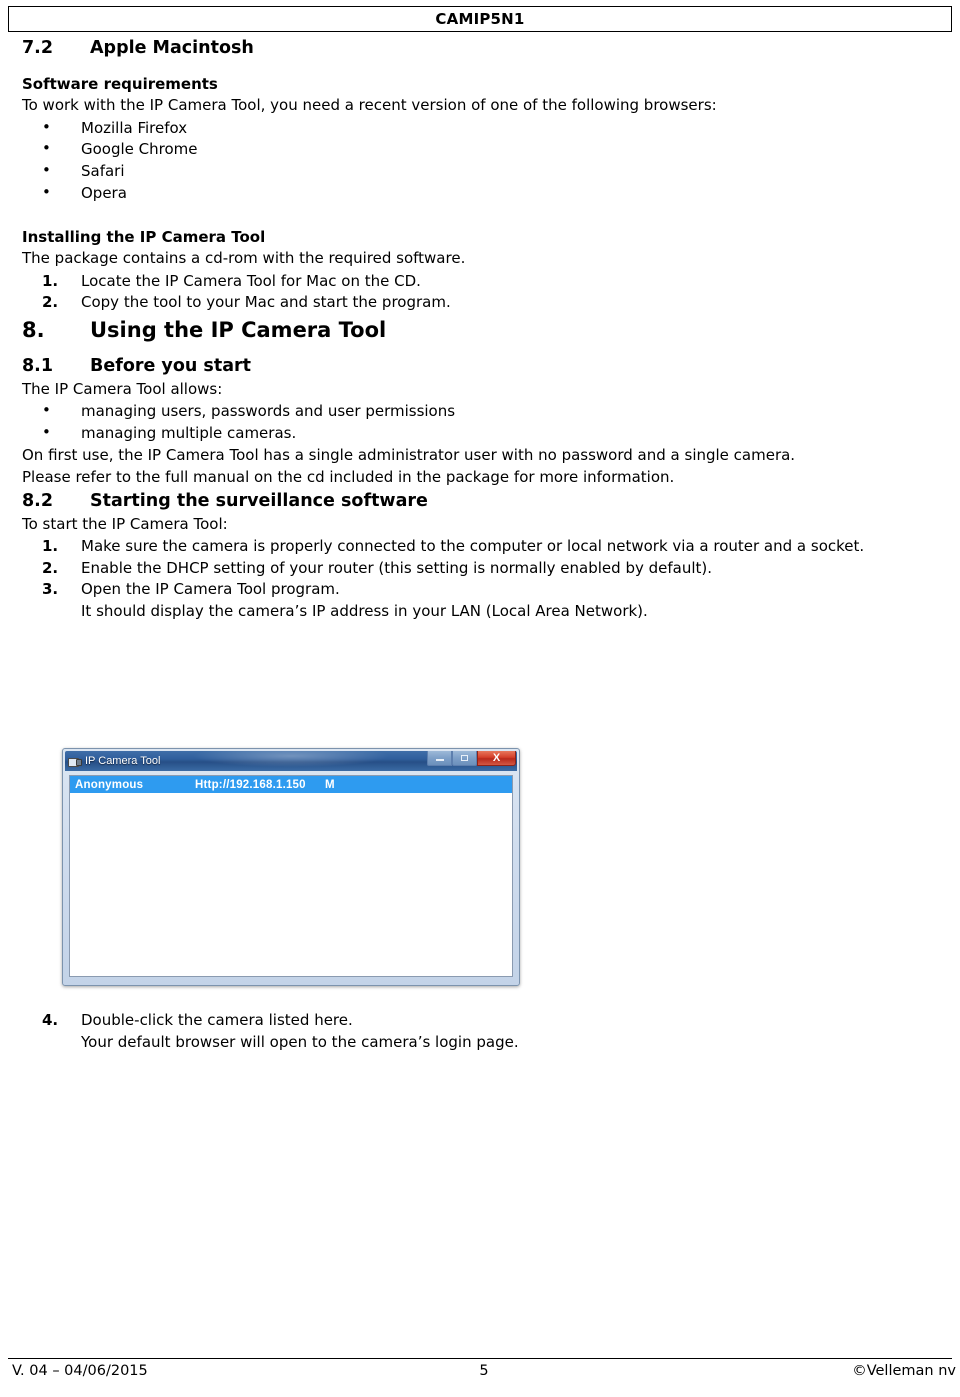  What do you see at coordinates (330, 784) in the screenshot?
I see `camera-flag: M` at bounding box center [330, 784].